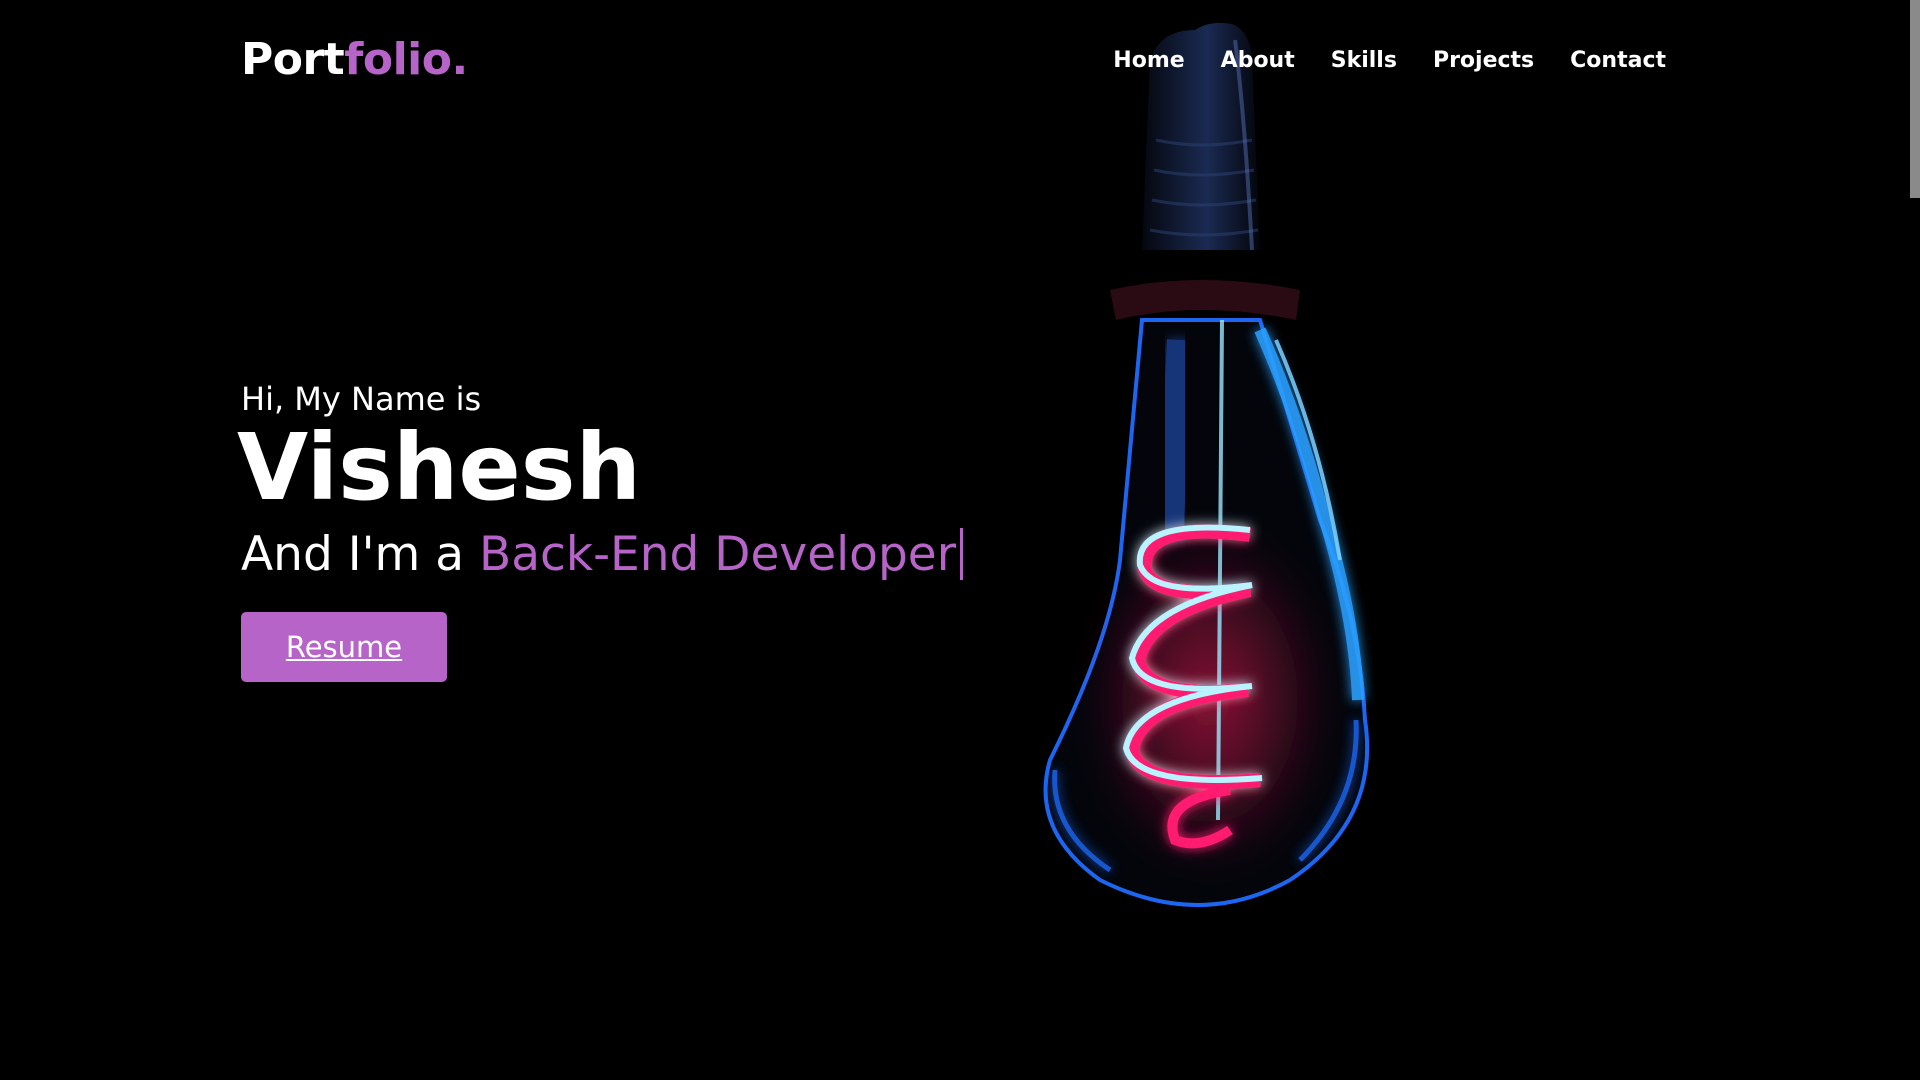 The height and width of the screenshot is (1080, 1920). I want to click on nav-item-projects: Projects, so click(1483, 60).